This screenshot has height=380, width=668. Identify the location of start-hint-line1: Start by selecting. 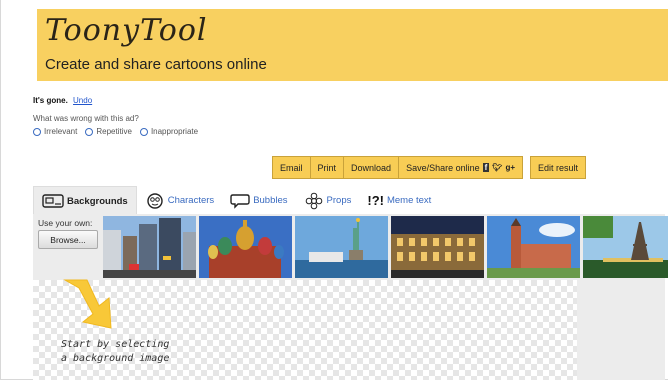
(115, 344).